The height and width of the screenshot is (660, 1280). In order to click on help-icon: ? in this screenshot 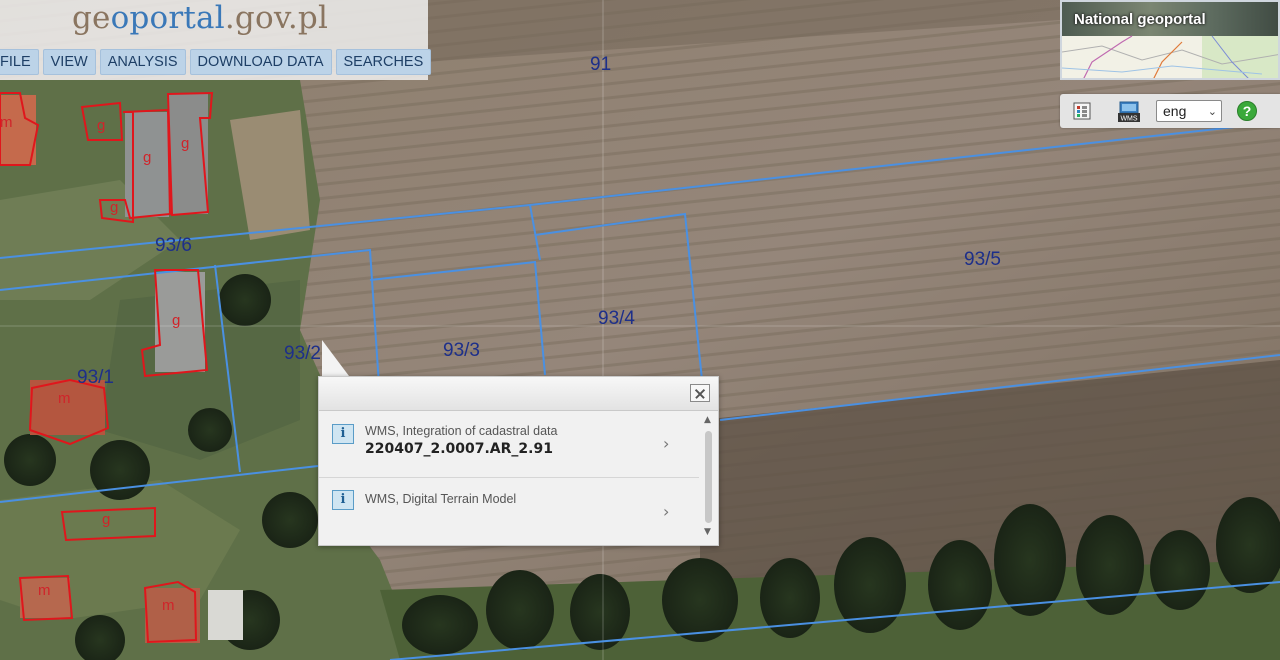, I will do `click(1247, 111)`.